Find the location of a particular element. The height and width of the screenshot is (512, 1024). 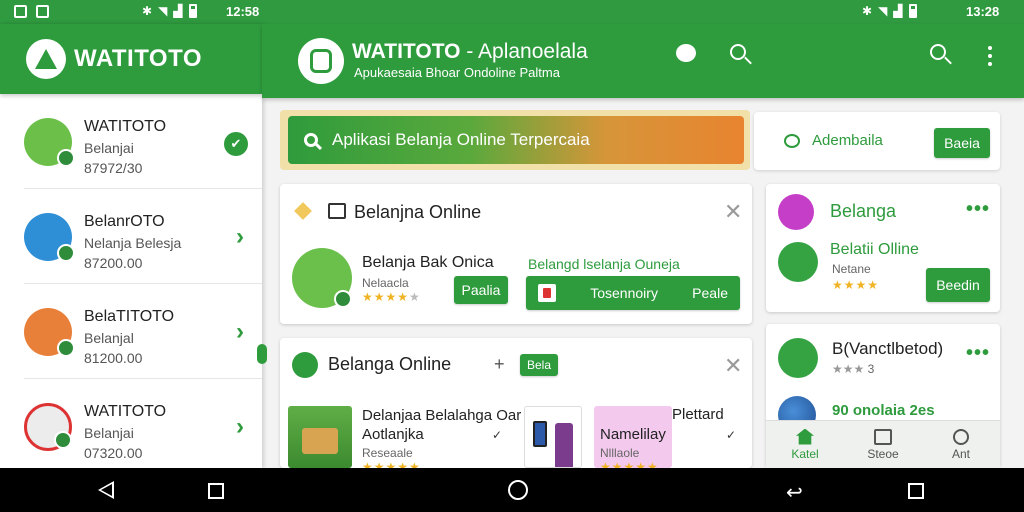

search-bar: Aplikasi Belanja Online Terpercaia is located at coordinates (516, 140).